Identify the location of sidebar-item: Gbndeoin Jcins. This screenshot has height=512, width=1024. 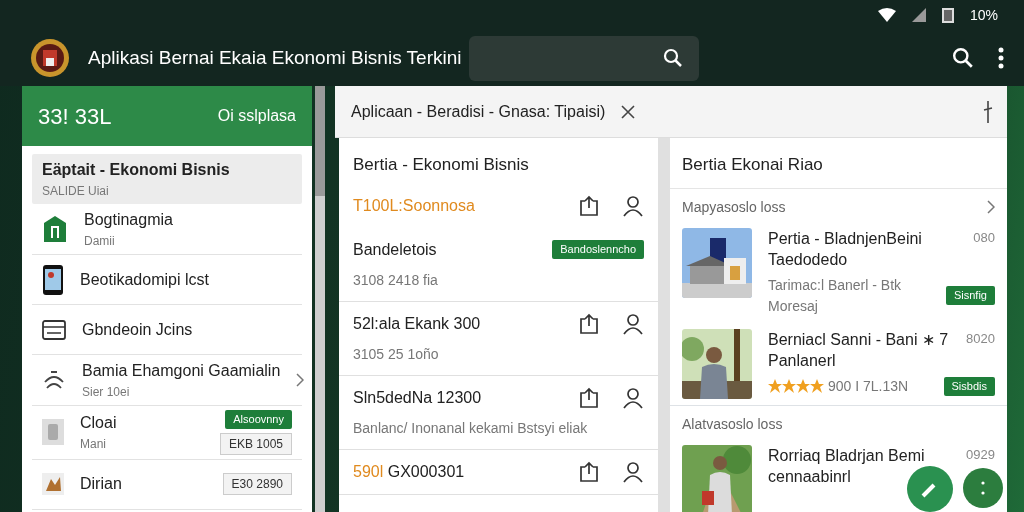
(167, 330).